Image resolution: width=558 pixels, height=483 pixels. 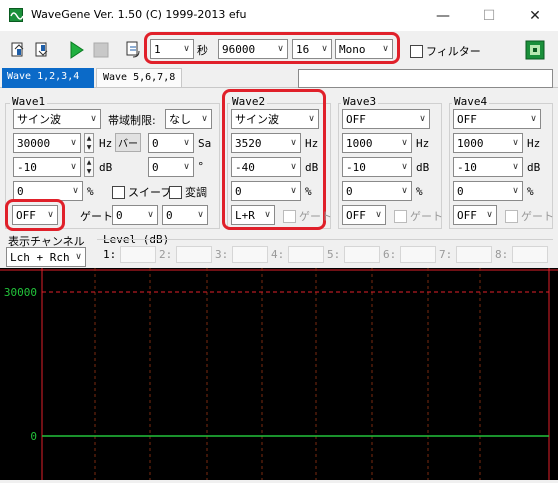 I want to click on wave4-level-select: -10 ∨, so click(x=488, y=167).